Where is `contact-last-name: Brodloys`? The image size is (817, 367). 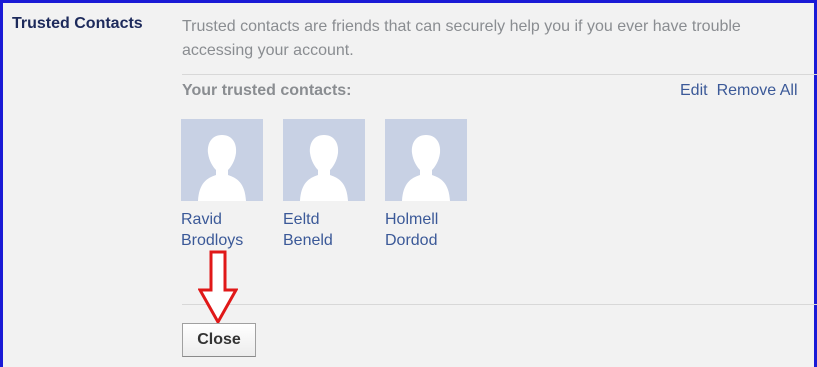
contact-last-name: Brodloys is located at coordinates (212, 240).